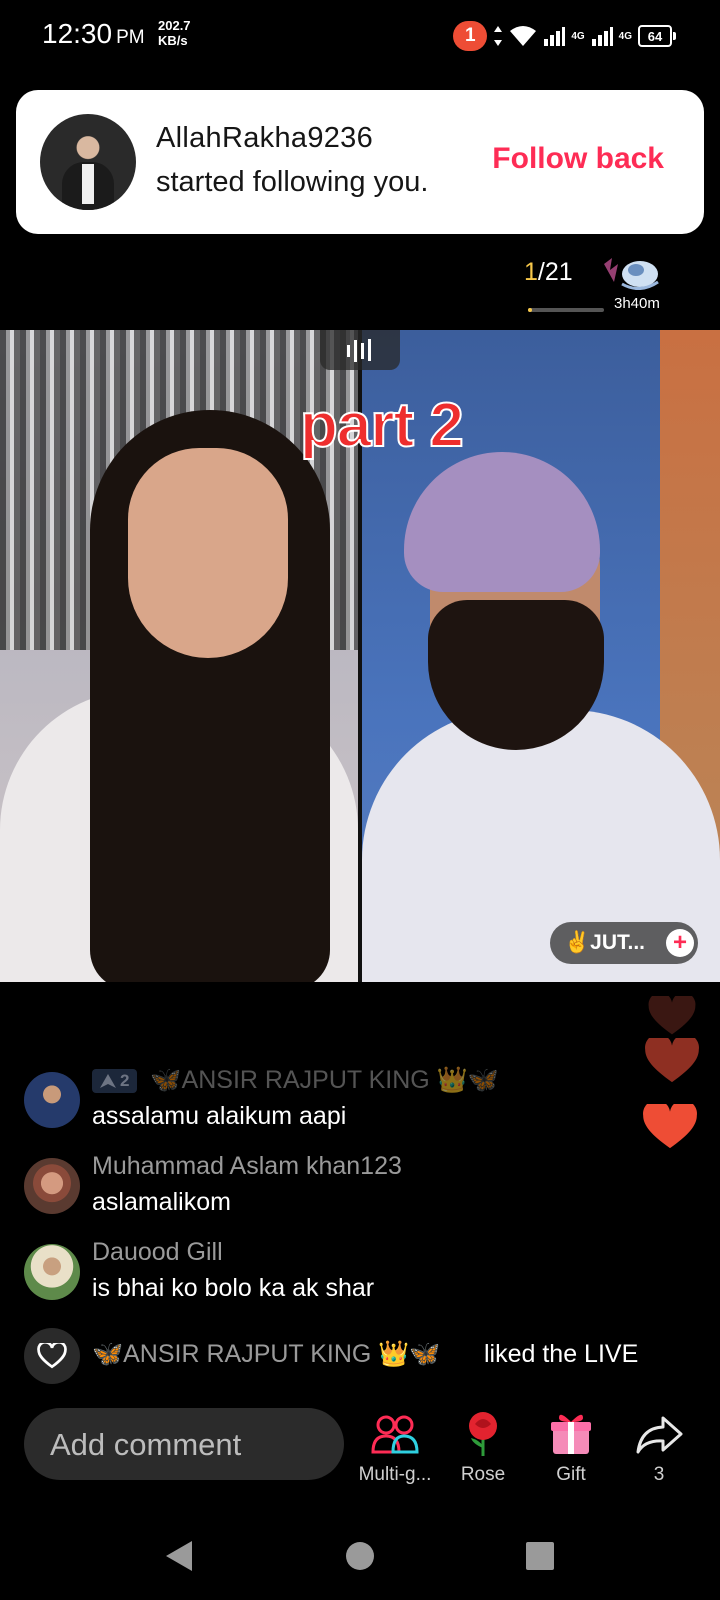  I want to click on recents-nav-button, so click(540, 1556).